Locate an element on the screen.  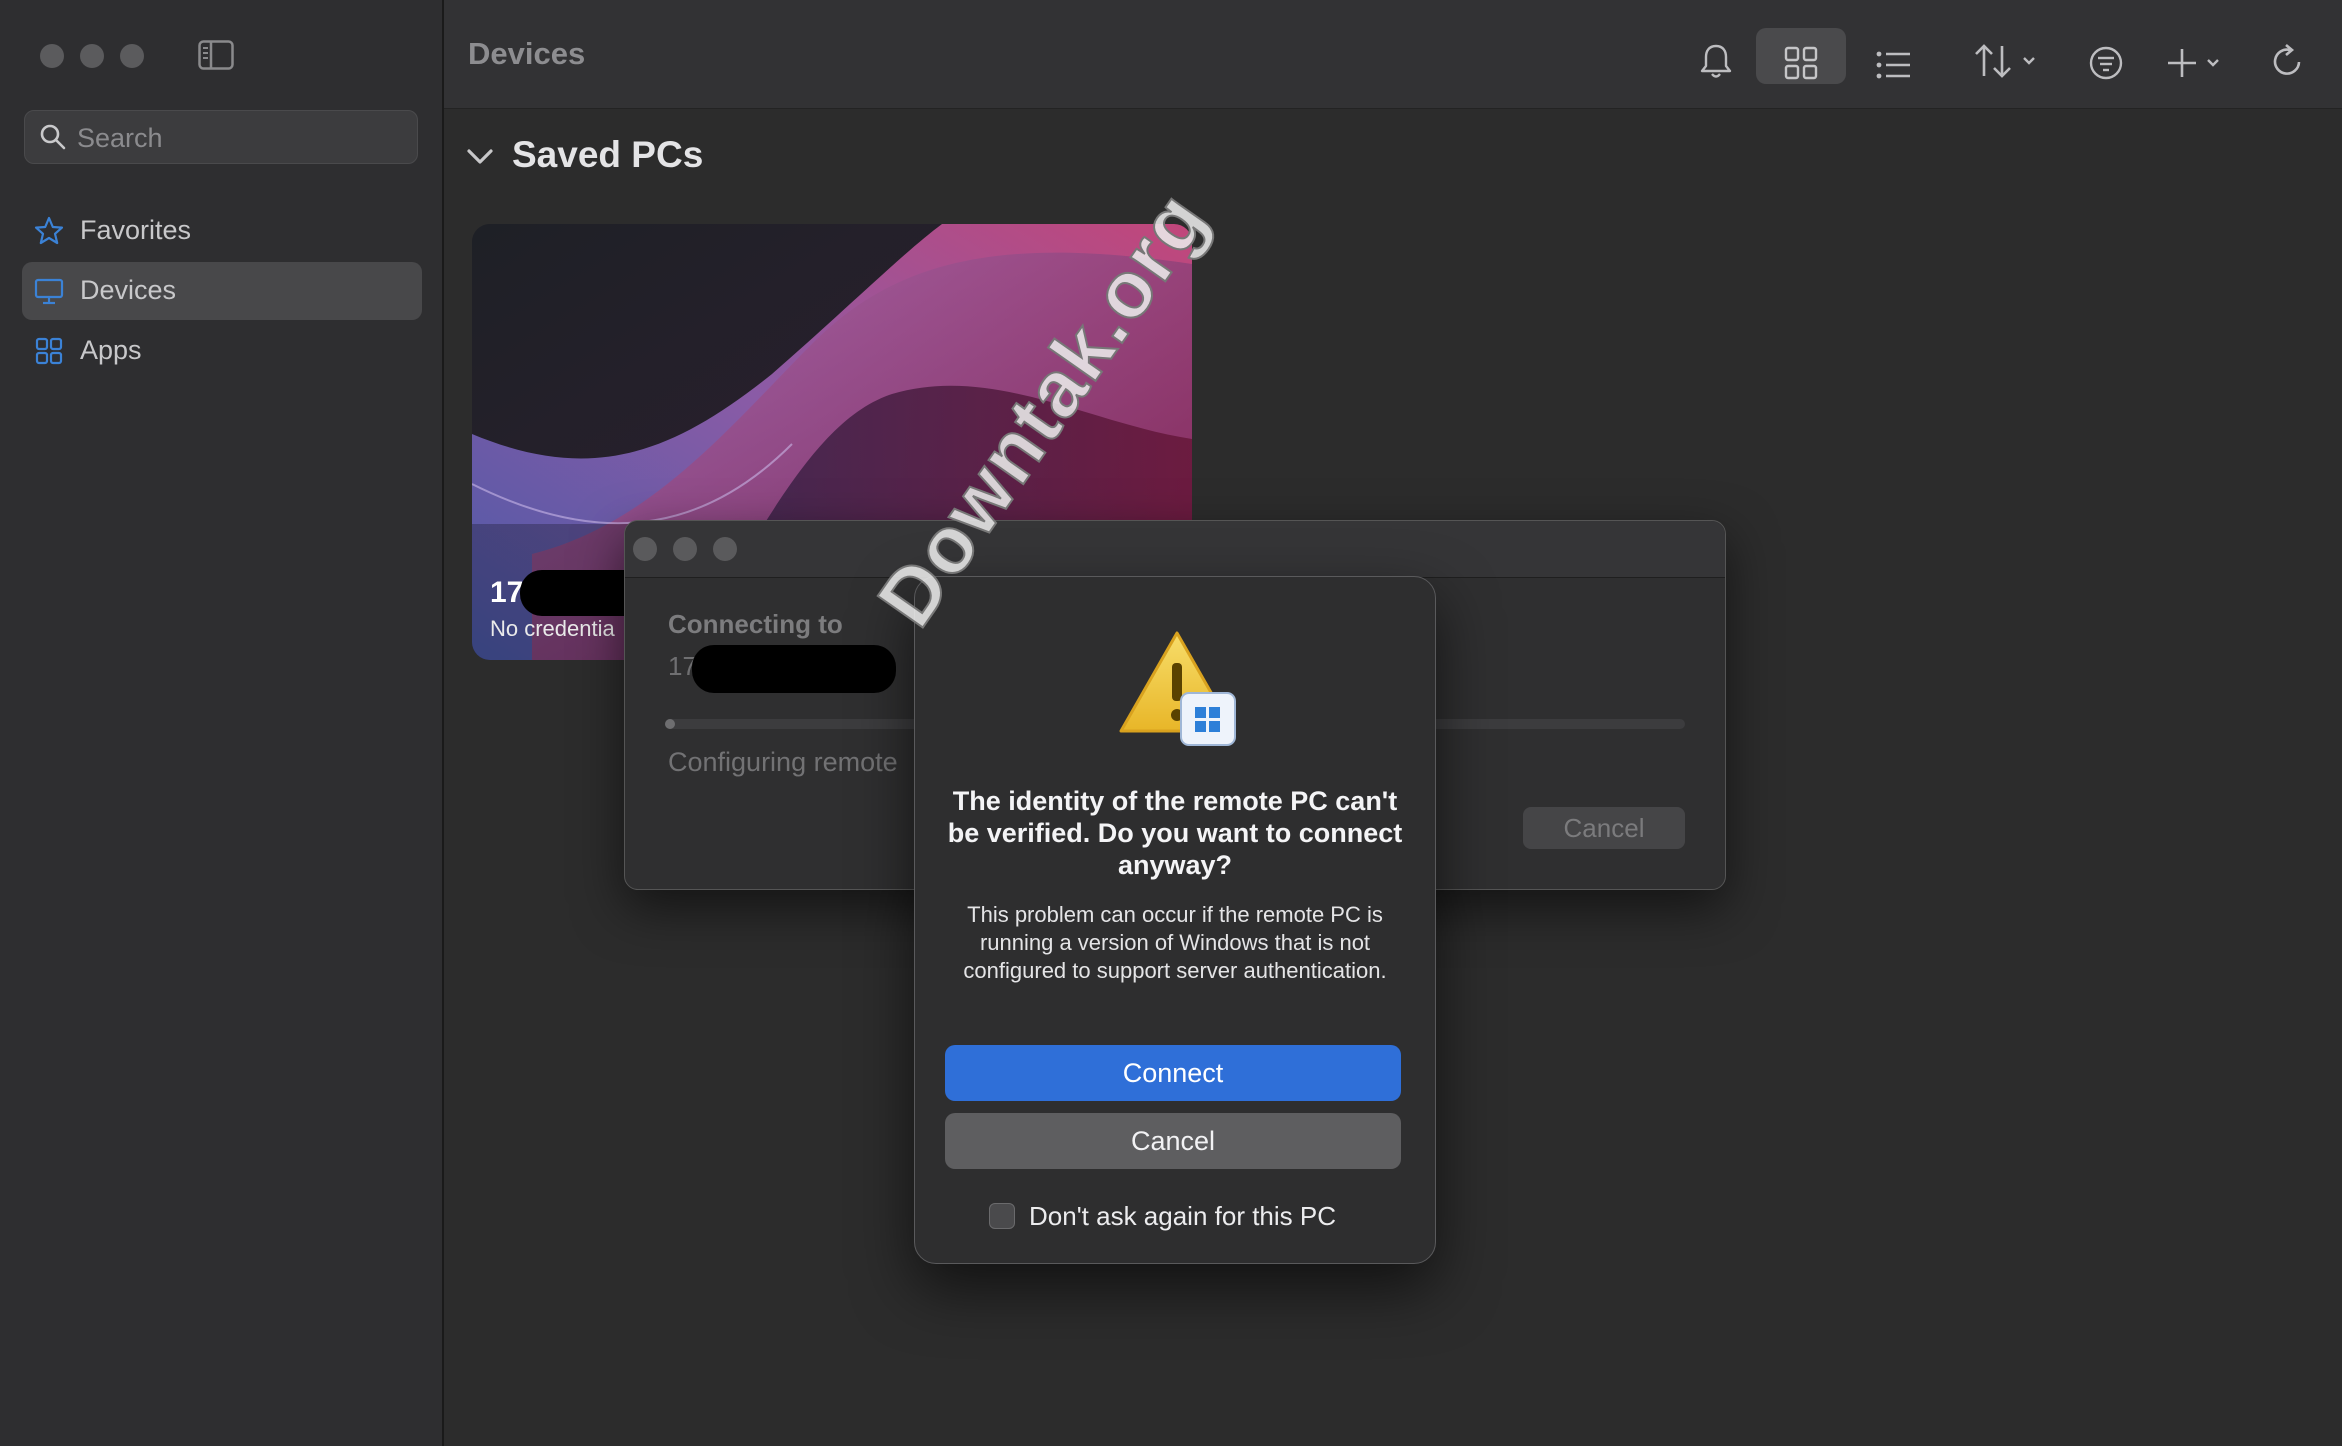
connecting-cancel-button: Cancel is located at coordinates (1604, 828).